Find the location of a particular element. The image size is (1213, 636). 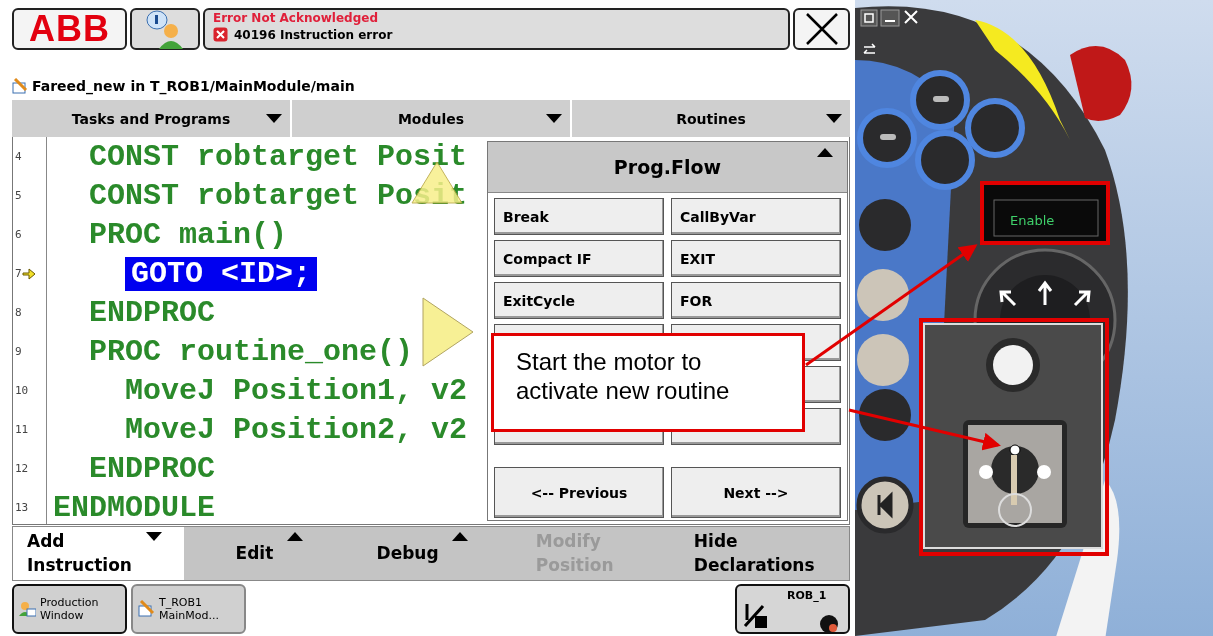

code-line: PROC main() is located at coordinates (167, 234).